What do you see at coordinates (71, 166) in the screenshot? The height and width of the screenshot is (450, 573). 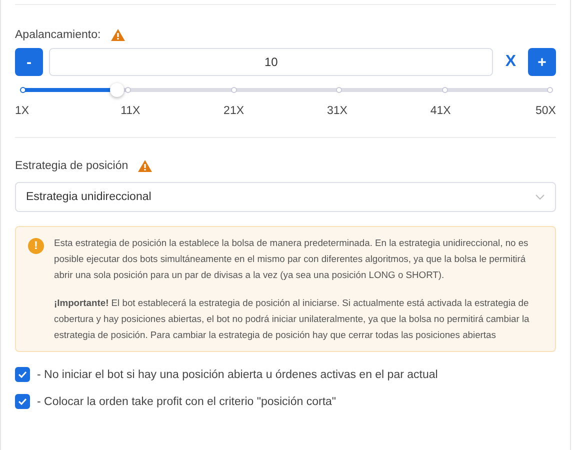 I see `strategy-label: Estrategia de posición` at bounding box center [71, 166].